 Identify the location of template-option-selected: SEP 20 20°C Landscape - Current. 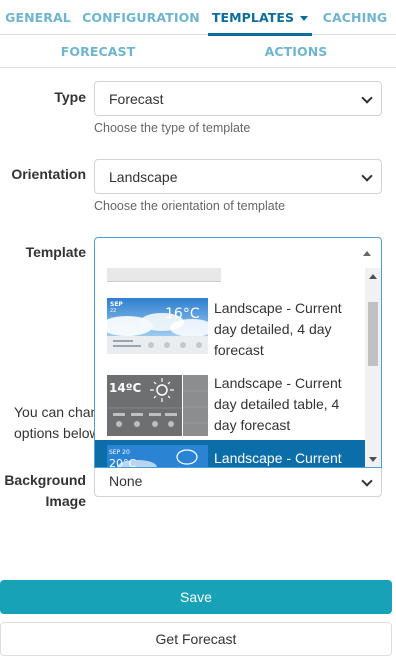
(230, 454).